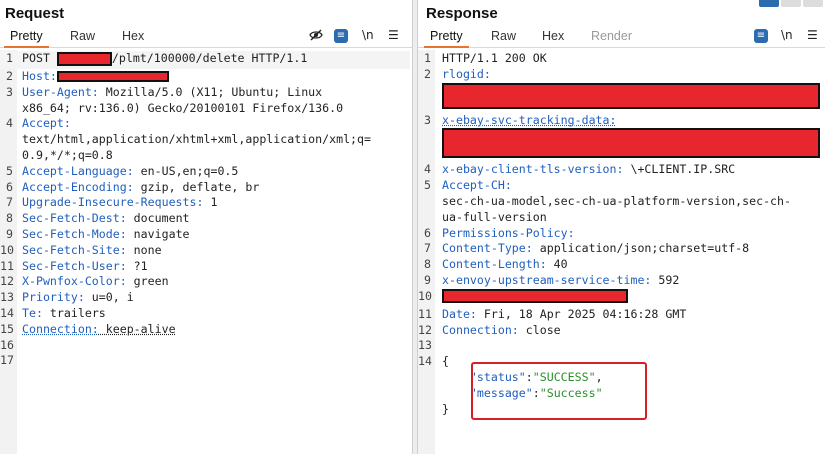  What do you see at coordinates (205, 282) in the screenshot?
I see `code-line: 12 X-Pwnfox-Color: green` at bounding box center [205, 282].